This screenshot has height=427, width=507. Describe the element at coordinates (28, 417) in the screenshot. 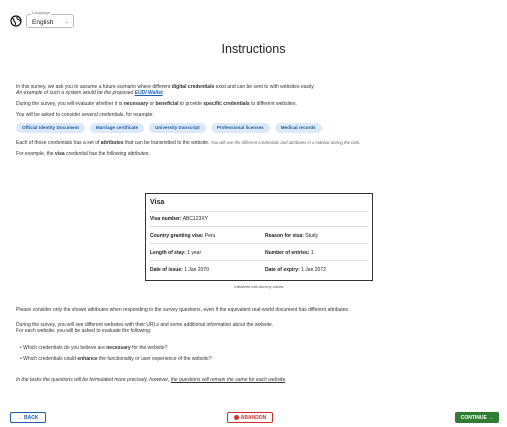

I see `back-button: ← BACK` at that location.